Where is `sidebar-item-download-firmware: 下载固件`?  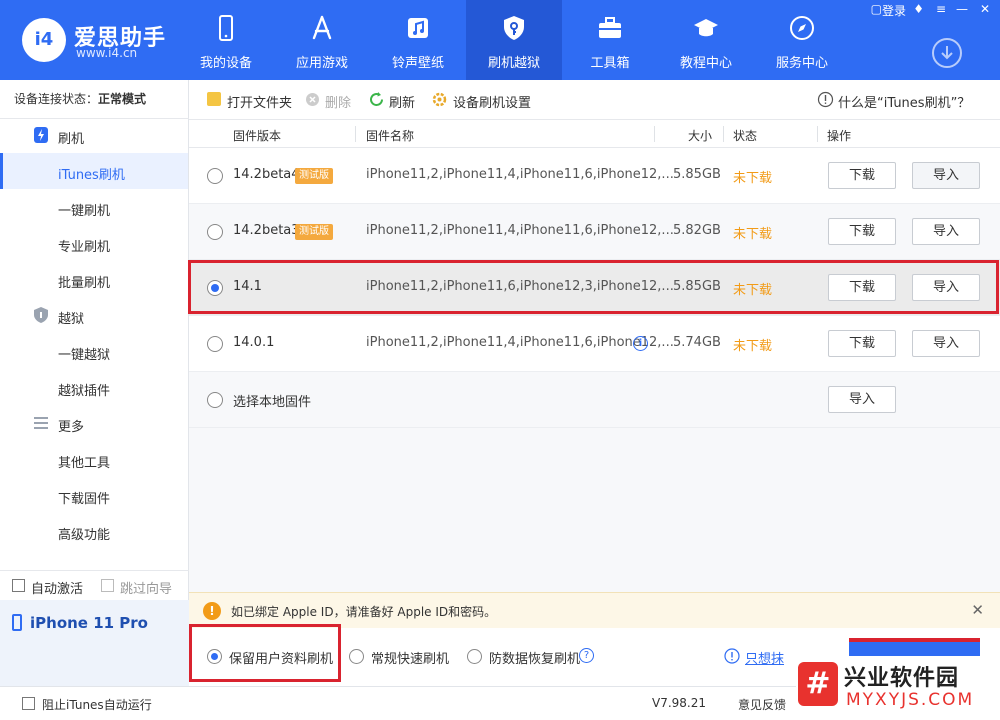 sidebar-item-download-firmware: 下载固件 is located at coordinates (84, 497).